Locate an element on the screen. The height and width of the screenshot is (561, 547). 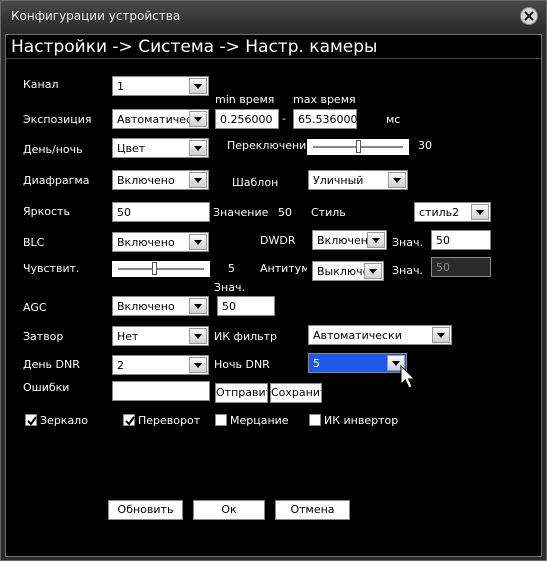
max-time-label: max время is located at coordinates (324, 99).